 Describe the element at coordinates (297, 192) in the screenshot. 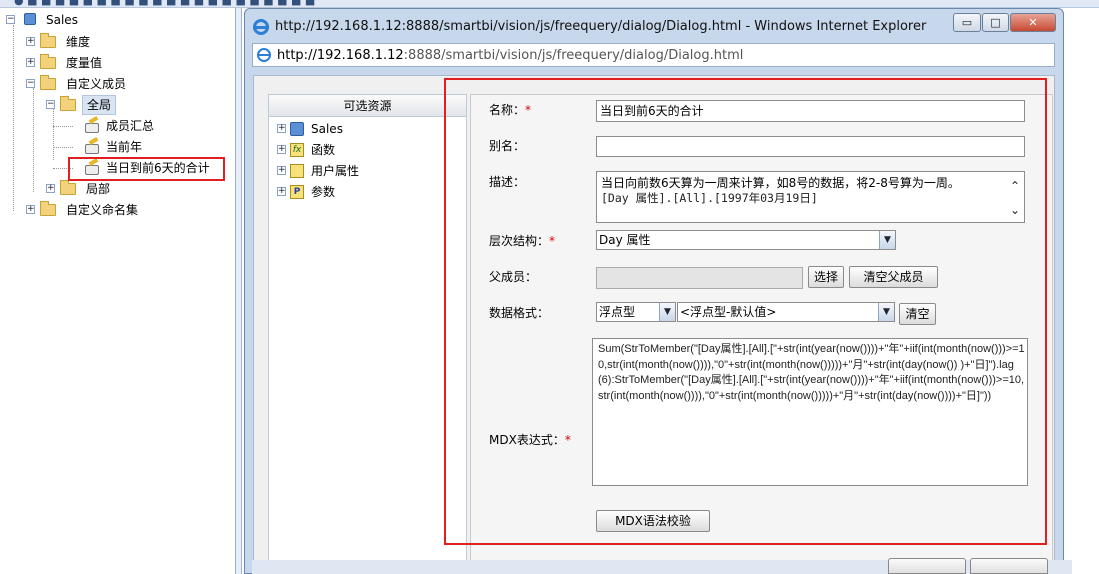

I see `parameter-icon: P` at that location.